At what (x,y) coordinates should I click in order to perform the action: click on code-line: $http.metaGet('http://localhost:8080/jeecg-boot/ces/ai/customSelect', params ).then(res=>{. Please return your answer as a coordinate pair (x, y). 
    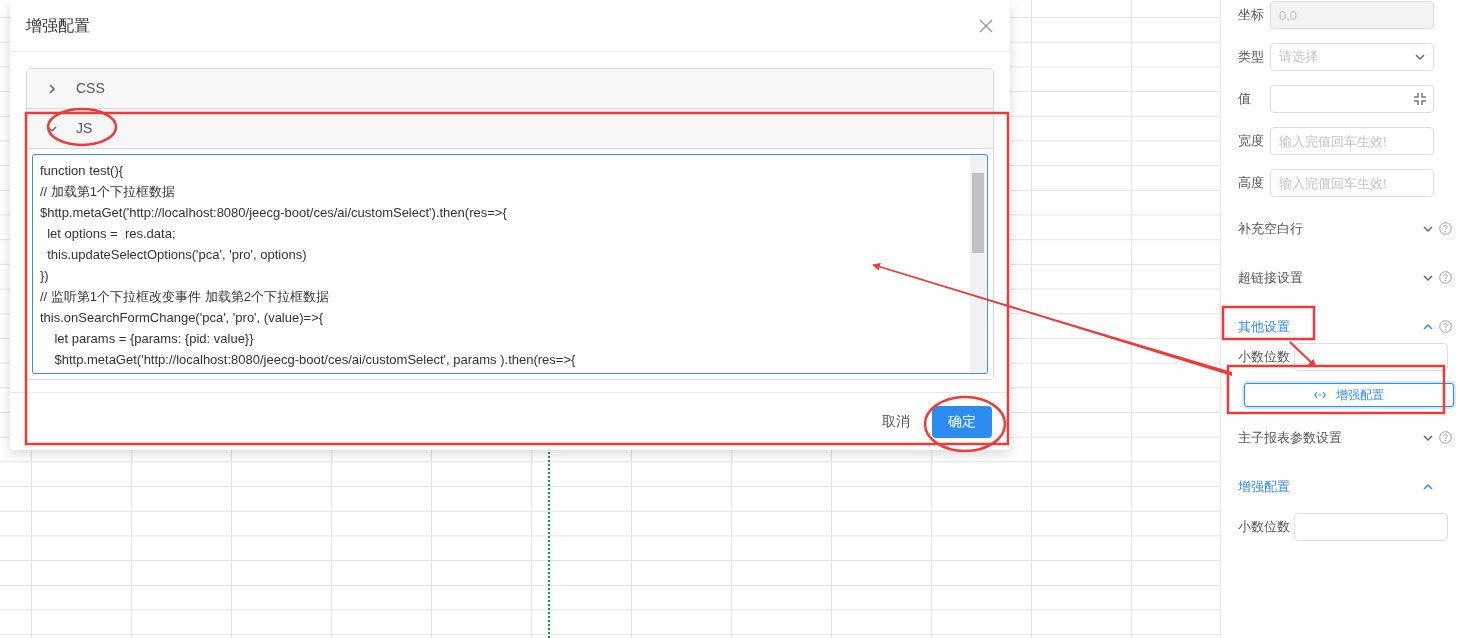
    Looking at the image, I should click on (315, 360).